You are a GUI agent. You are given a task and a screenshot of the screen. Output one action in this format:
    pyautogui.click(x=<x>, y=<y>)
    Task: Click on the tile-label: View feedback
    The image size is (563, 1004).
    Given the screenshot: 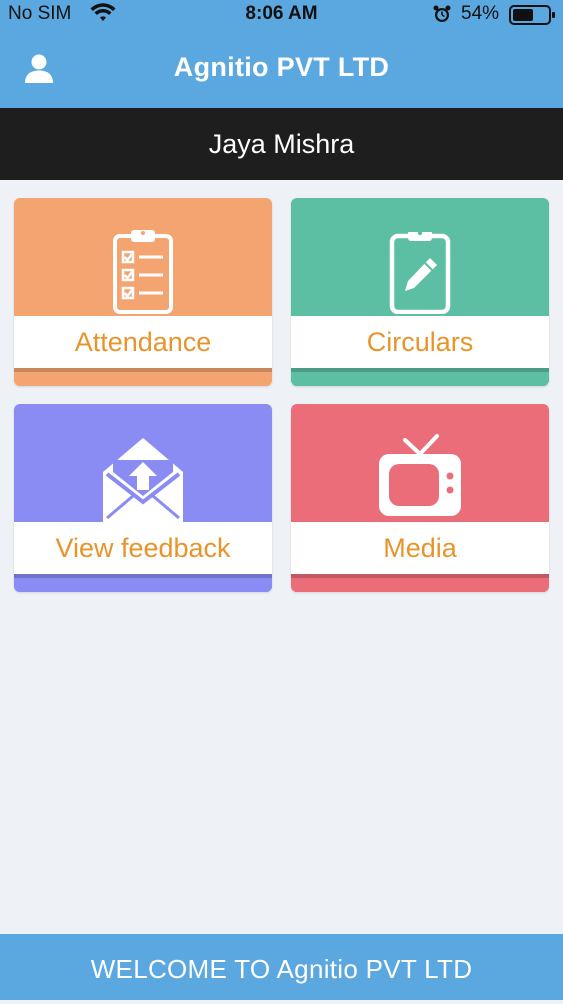 What is the action you would take?
    pyautogui.click(x=143, y=548)
    